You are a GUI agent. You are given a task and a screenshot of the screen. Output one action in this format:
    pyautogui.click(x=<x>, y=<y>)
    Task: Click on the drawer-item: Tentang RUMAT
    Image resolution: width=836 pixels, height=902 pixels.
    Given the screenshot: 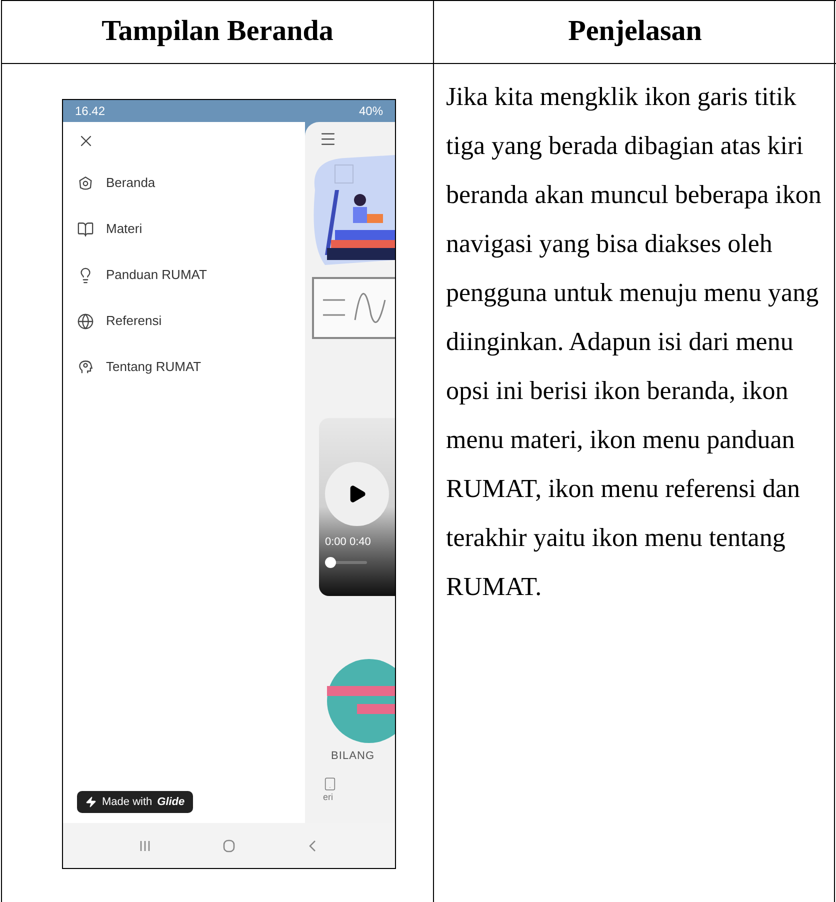 What is the action you would take?
    pyautogui.click(x=191, y=367)
    